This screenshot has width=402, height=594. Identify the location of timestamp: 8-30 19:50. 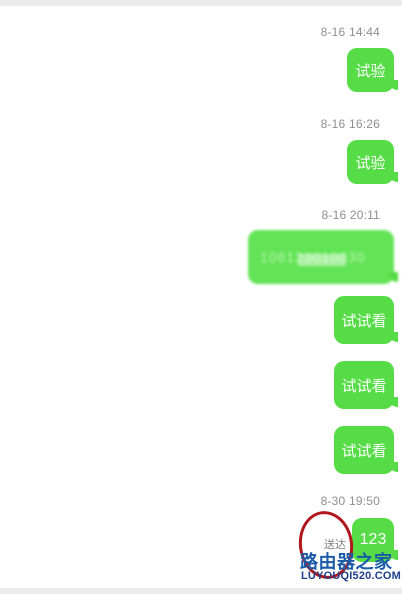
(350, 501).